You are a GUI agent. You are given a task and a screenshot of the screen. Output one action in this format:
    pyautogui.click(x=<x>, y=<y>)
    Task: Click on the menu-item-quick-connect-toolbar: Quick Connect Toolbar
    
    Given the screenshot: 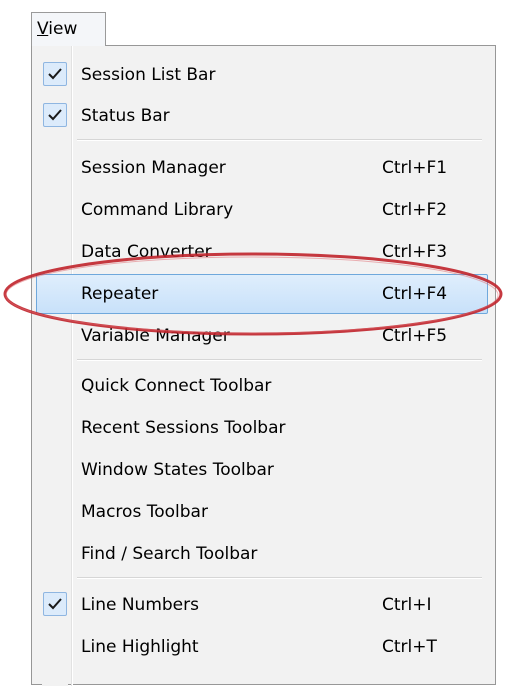 What is the action you would take?
    pyautogui.click(x=262, y=386)
    